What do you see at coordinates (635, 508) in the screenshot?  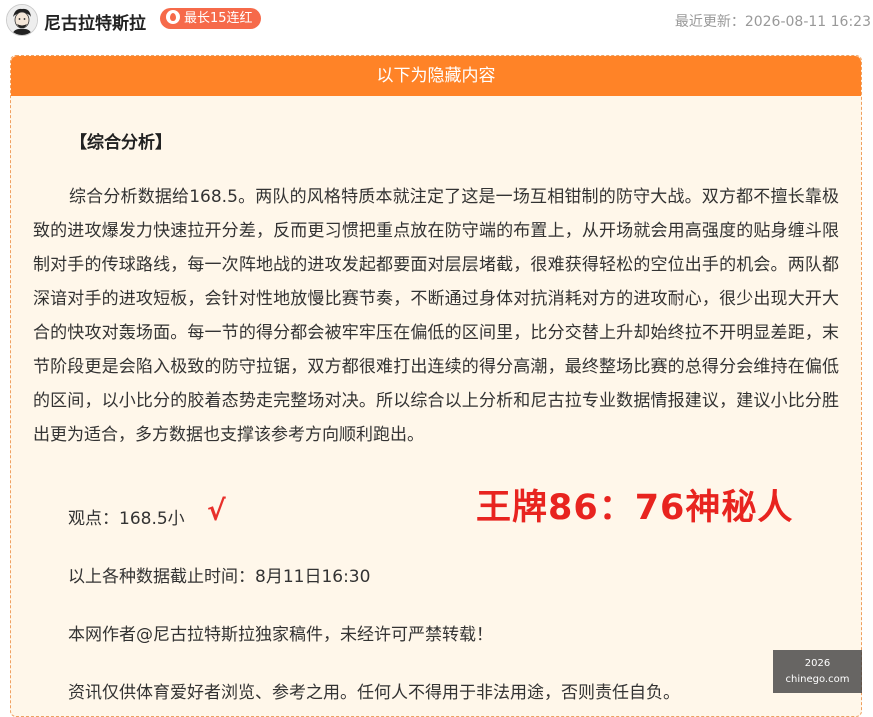 I see `final-score: 王牌86：76神秘人` at bounding box center [635, 508].